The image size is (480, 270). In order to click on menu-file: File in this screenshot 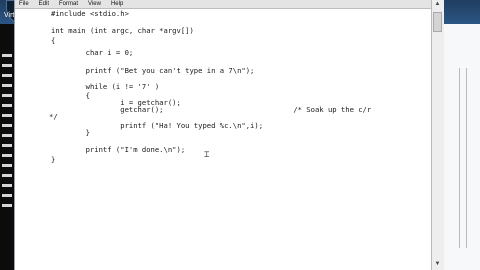, I will do `click(25, 4)`.